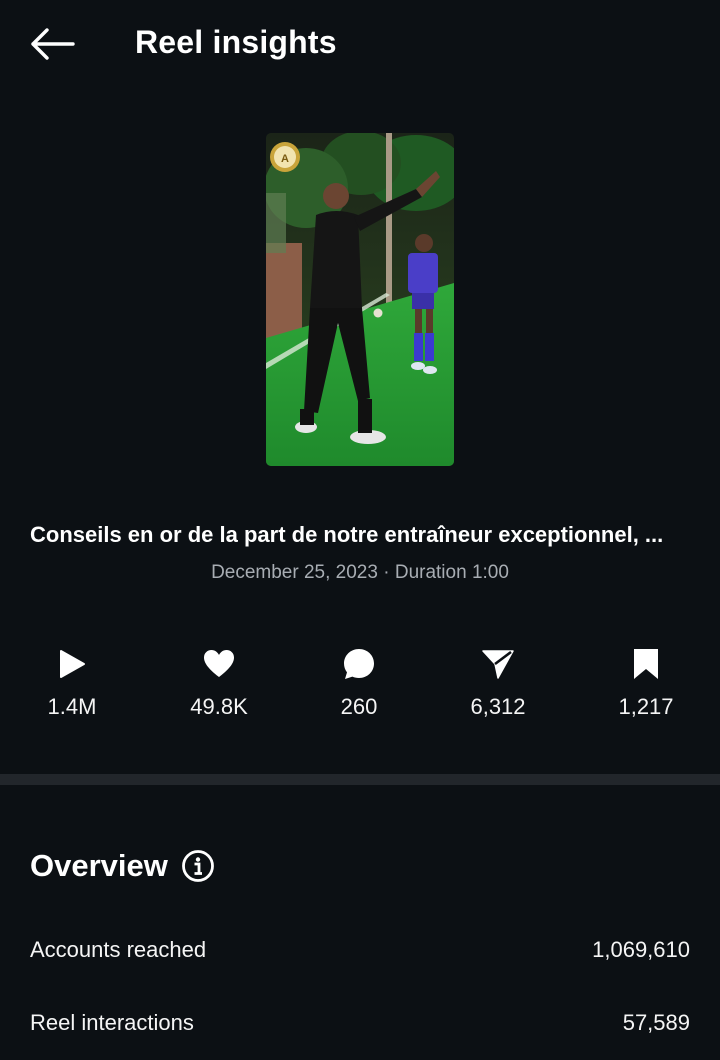 Image resolution: width=720 pixels, height=1060 pixels. I want to click on reel-duration: Duration 1:00, so click(451, 572).